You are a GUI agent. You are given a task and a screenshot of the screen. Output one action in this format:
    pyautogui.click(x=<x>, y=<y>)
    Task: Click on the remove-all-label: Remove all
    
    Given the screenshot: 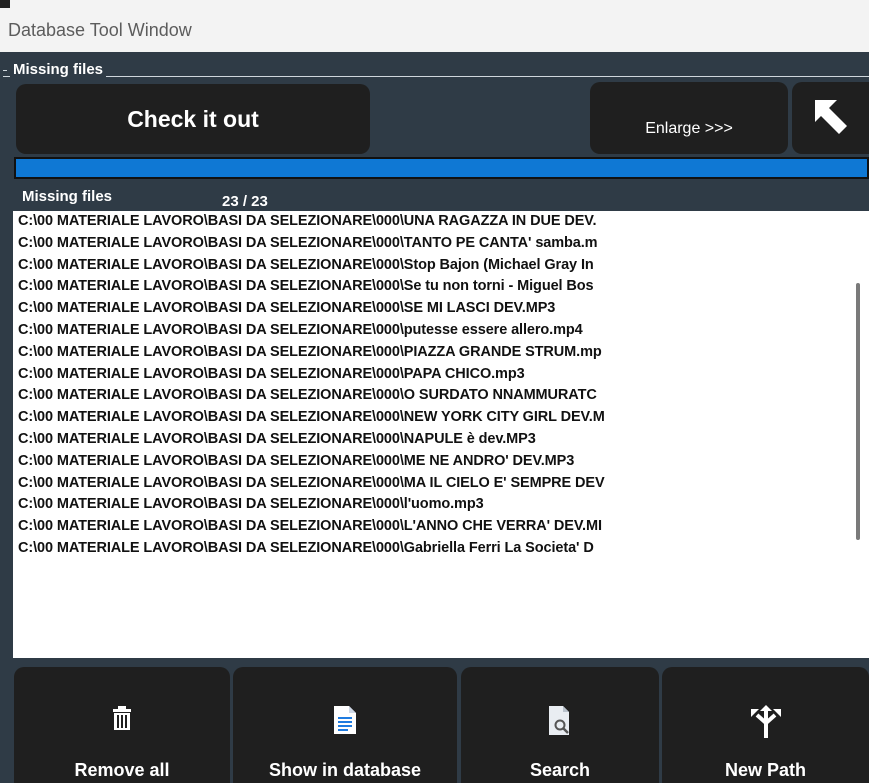 What is the action you would take?
    pyautogui.click(x=122, y=770)
    